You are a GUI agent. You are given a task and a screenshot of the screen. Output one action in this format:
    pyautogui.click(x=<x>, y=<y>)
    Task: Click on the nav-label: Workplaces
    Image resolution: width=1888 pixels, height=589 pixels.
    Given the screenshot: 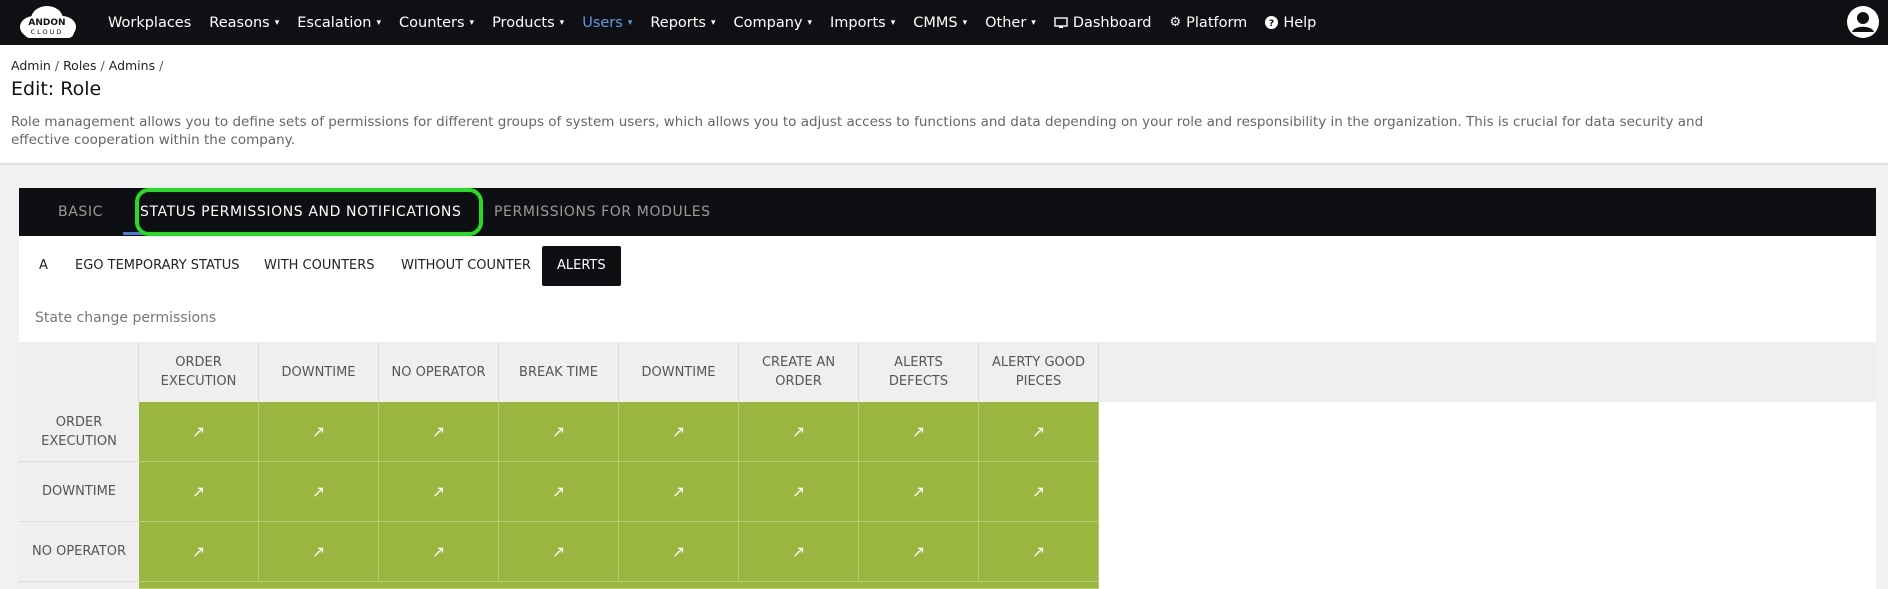 What is the action you would take?
    pyautogui.click(x=150, y=22)
    